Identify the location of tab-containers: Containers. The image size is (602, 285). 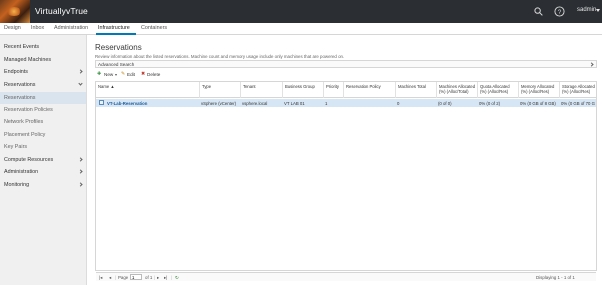
(154, 28).